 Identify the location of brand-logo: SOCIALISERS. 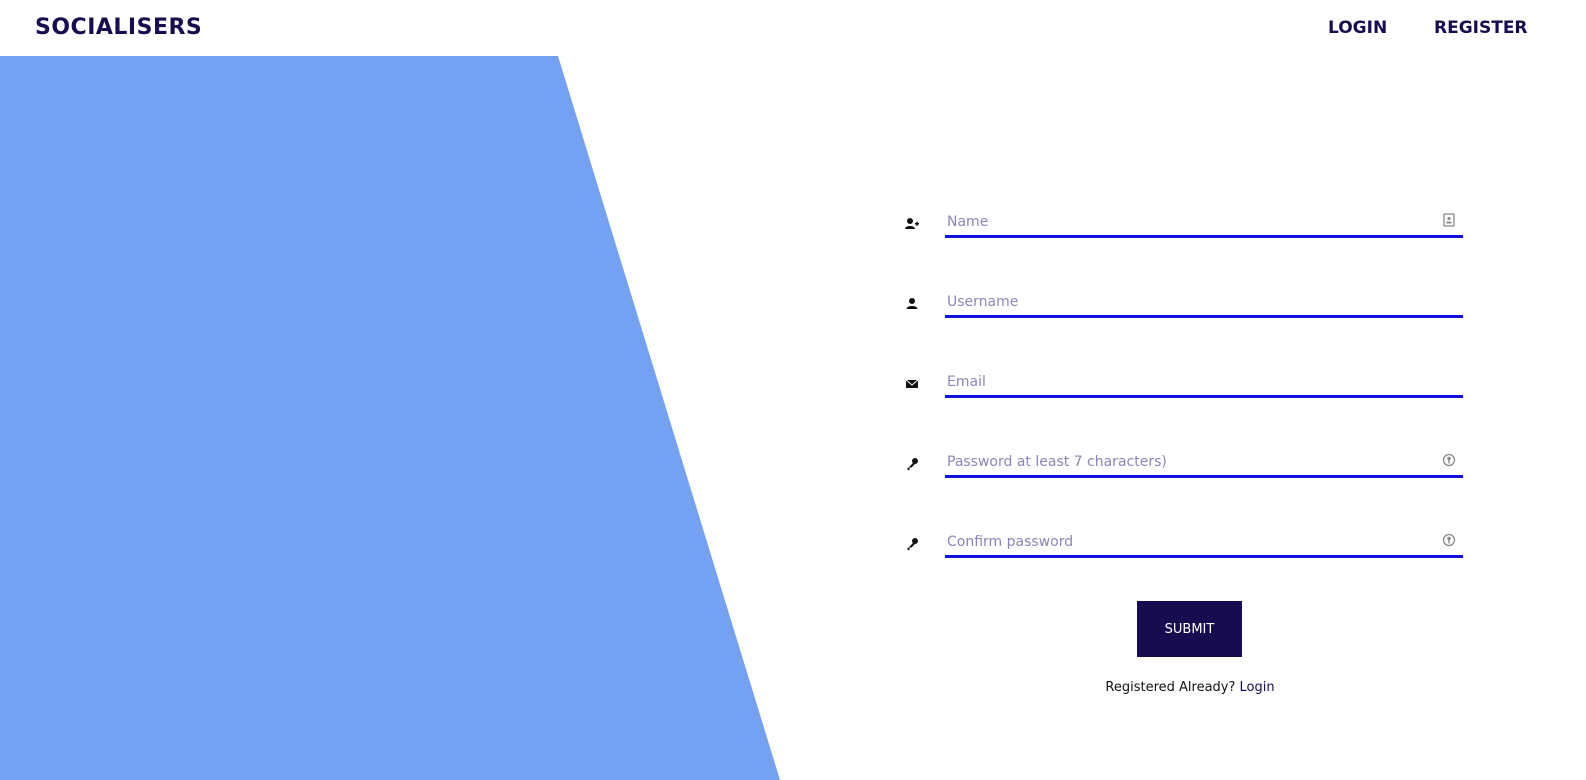
(118, 27).